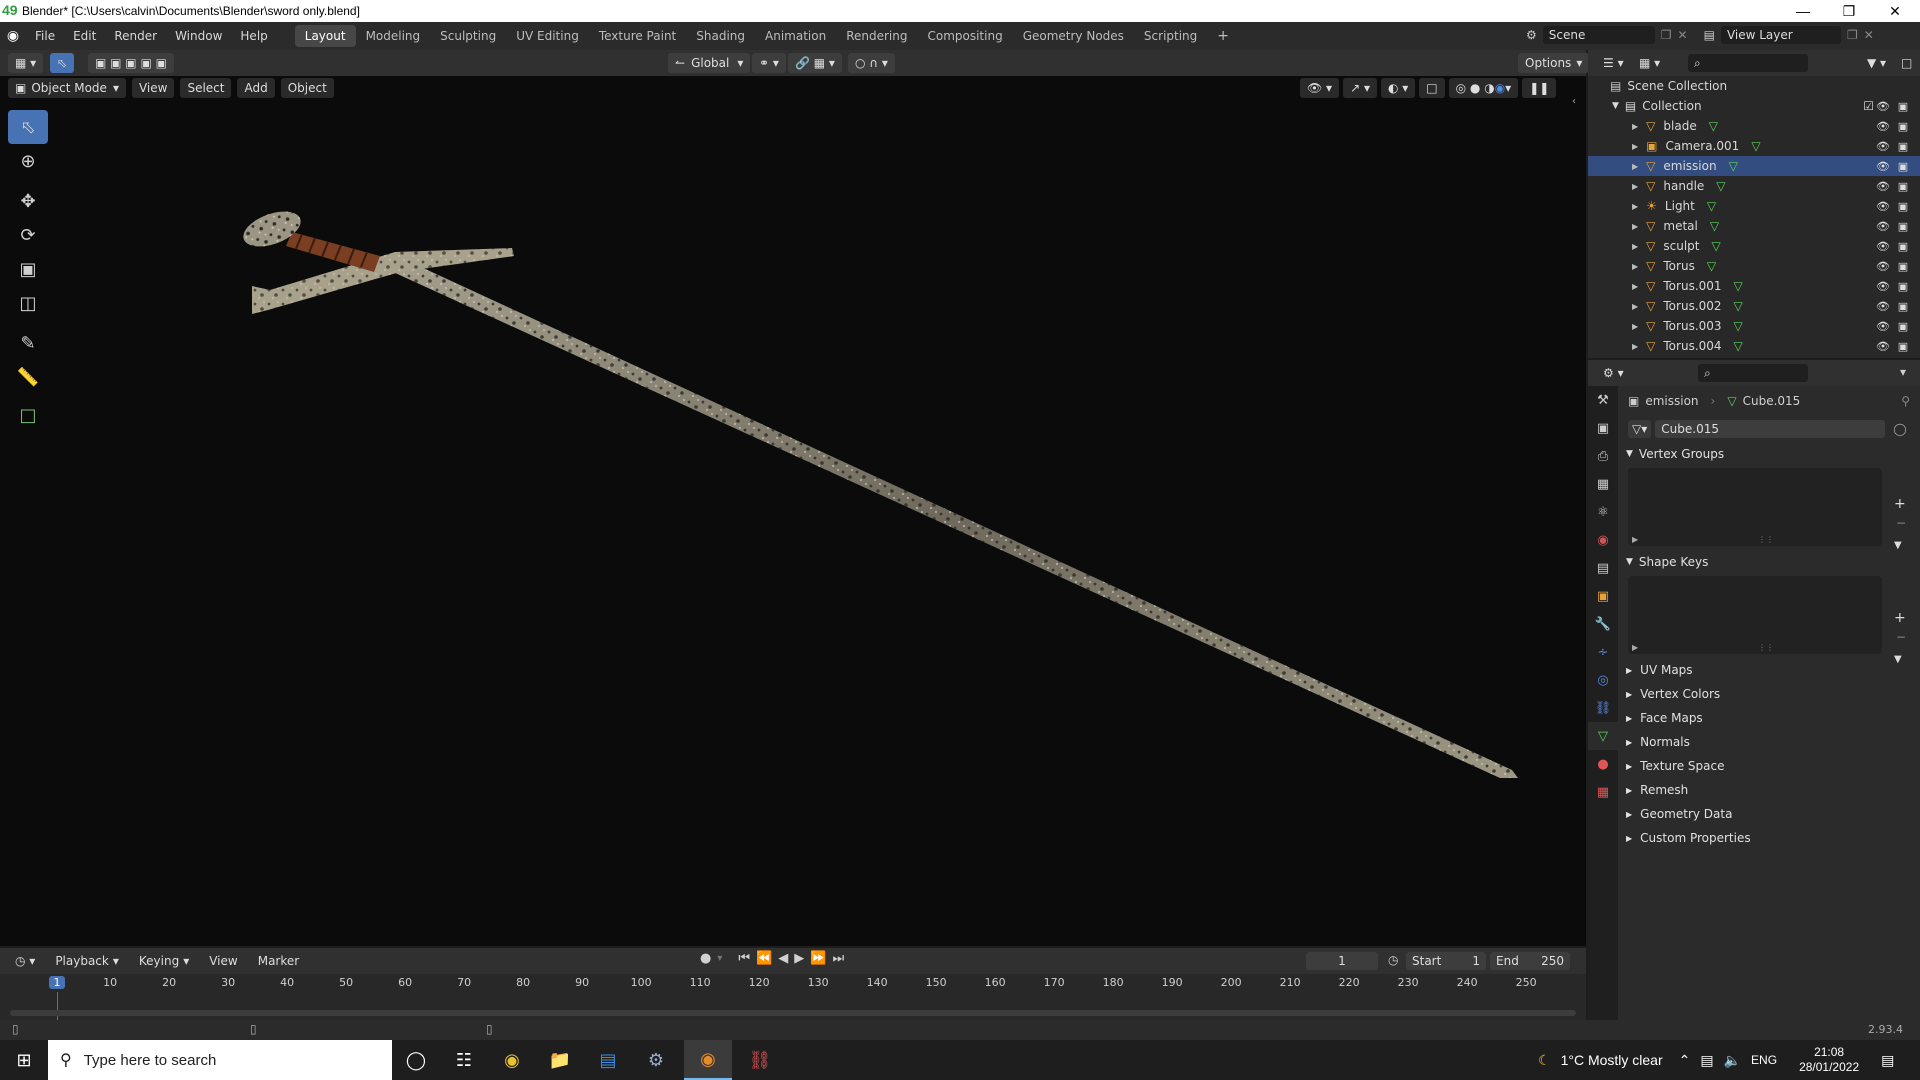  What do you see at coordinates (1849, 11) in the screenshot?
I see `restore-icon: ❐` at bounding box center [1849, 11].